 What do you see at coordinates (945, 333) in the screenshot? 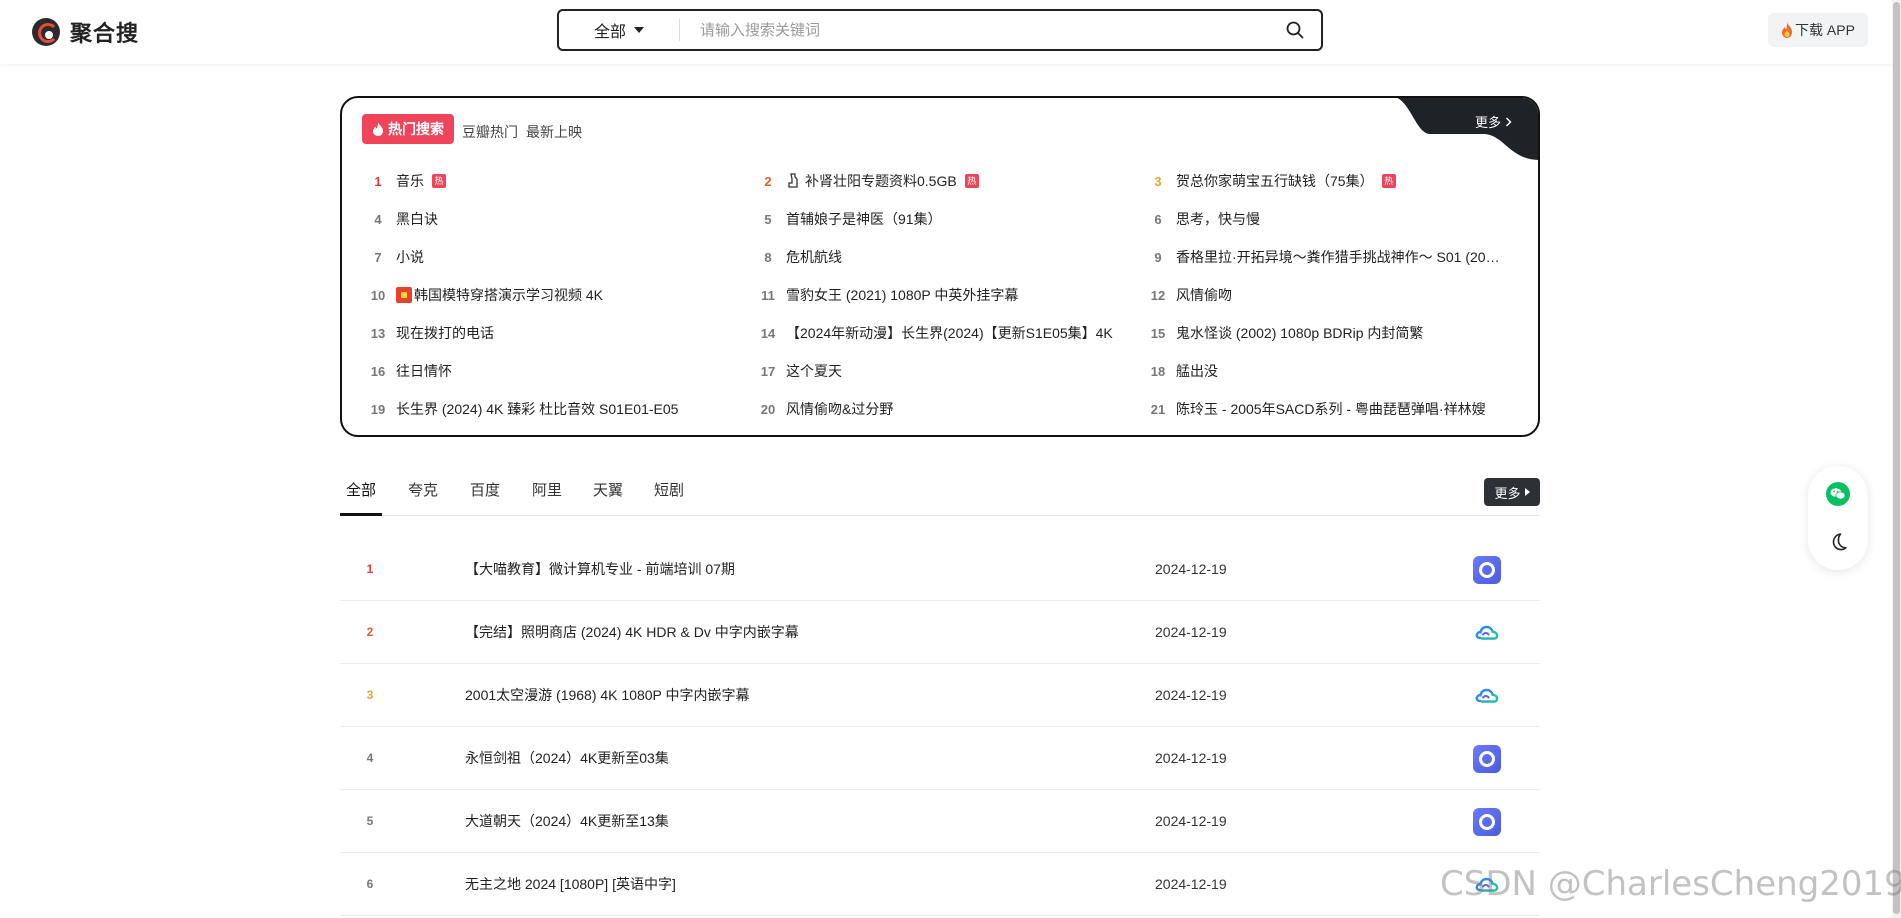
I see `hot-search-item: 14 【2024年新动漫】长生界(2024)【更新S1E05集】4K` at bounding box center [945, 333].